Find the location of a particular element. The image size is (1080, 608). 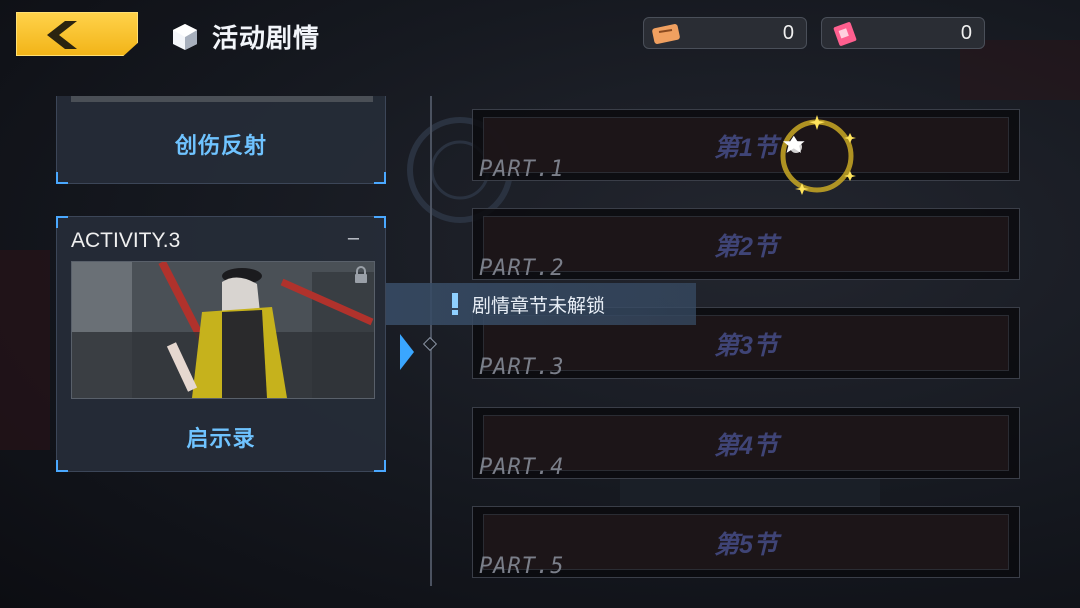

activity-name: 创伤反射 is located at coordinates (220, 145).